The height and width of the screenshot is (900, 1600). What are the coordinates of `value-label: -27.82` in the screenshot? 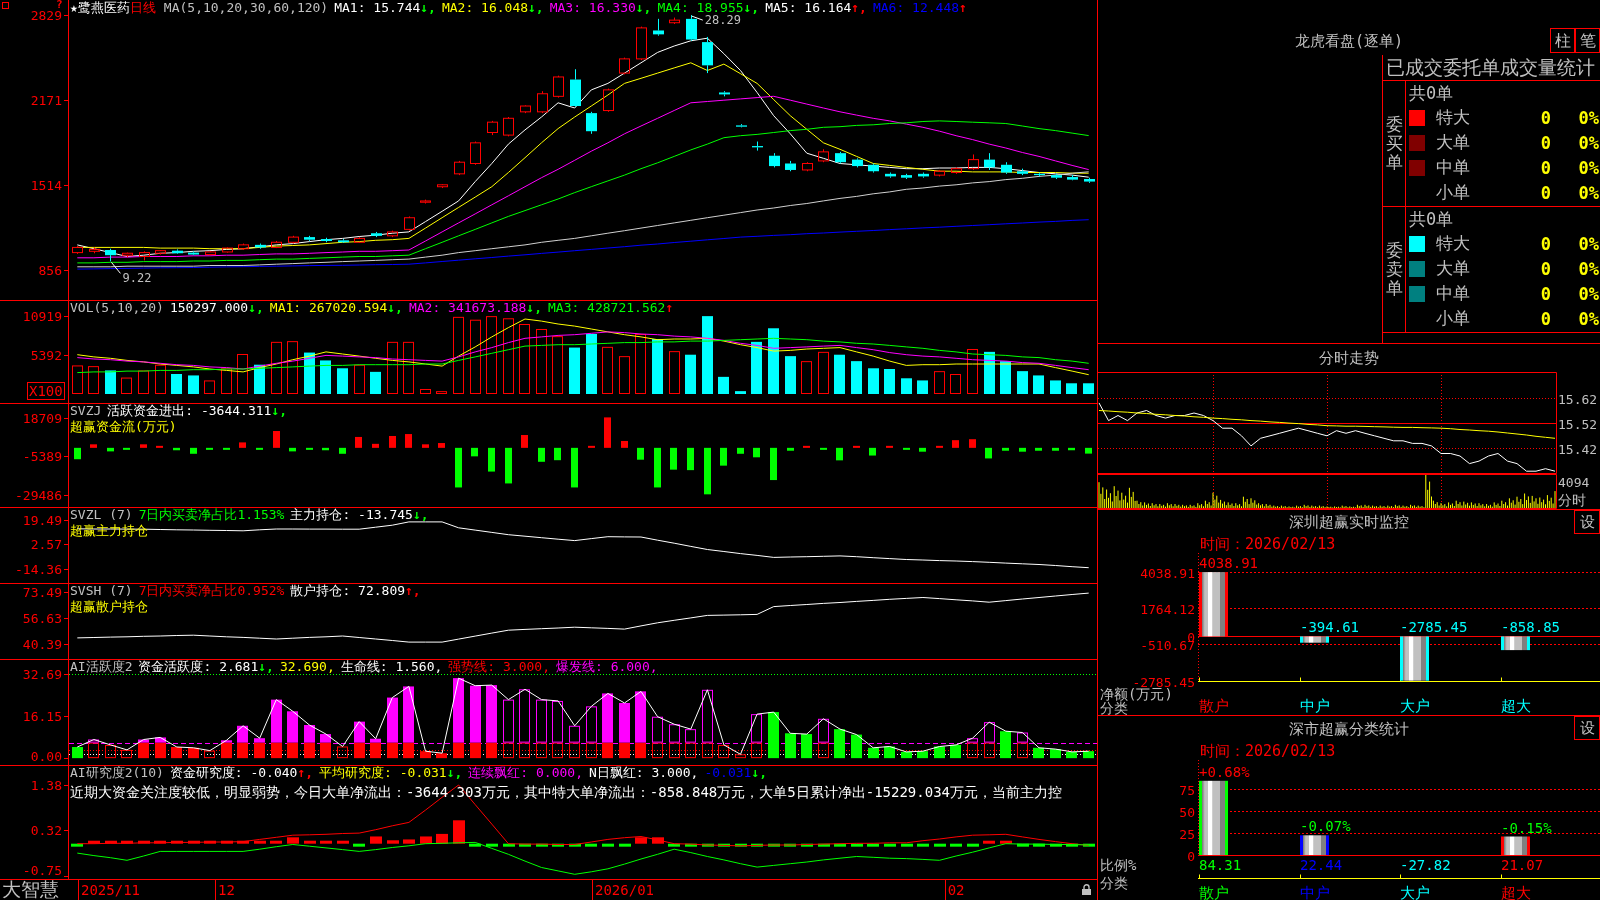 It's located at (1425, 865).